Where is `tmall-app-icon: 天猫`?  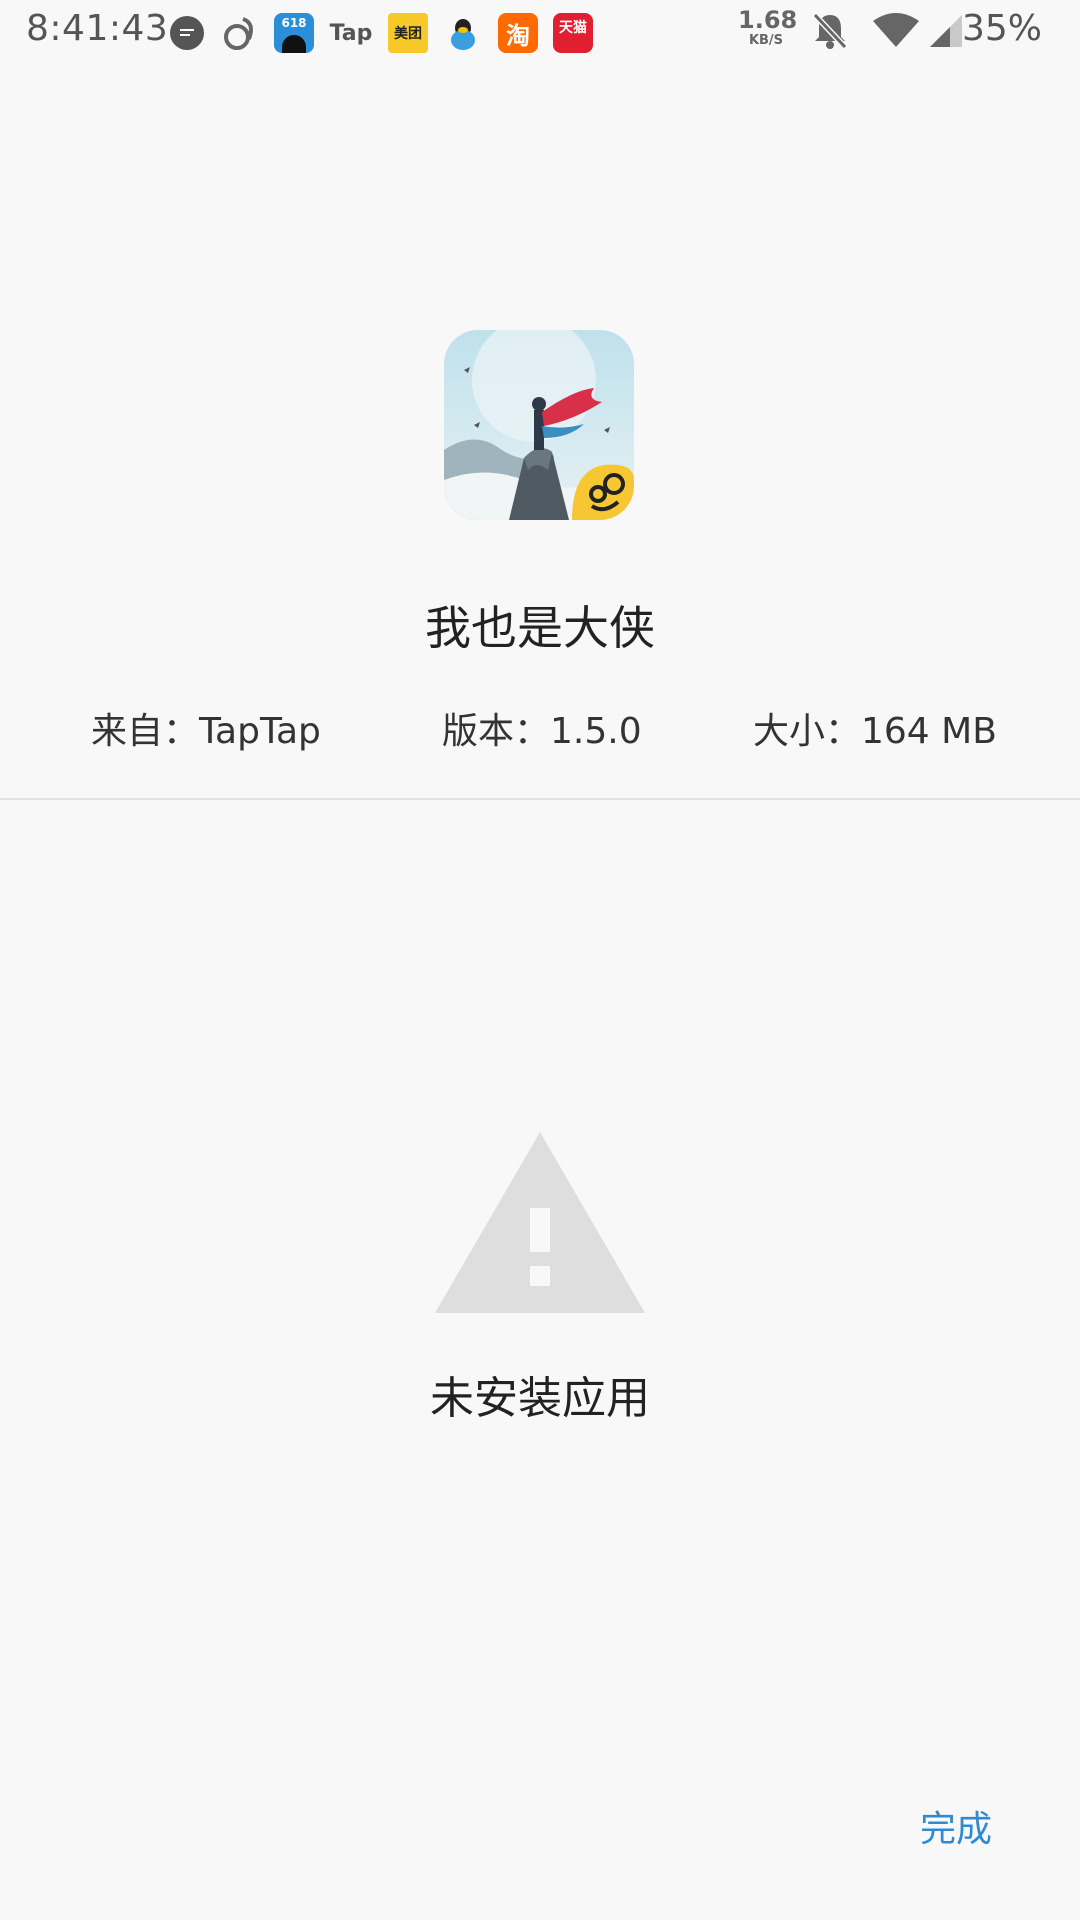 tmall-app-icon: 天猫 is located at coordinates (573, 33).